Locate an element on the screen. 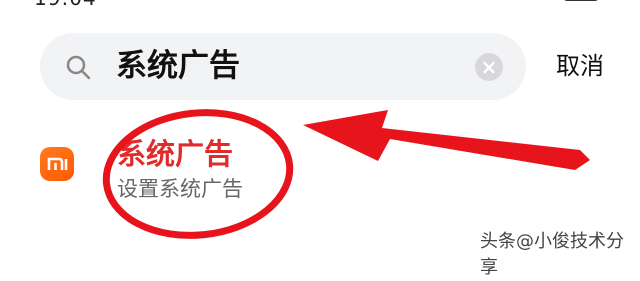 This screenshot has width=640, height=281. close-icon: × is located at coordinates (489, 67).